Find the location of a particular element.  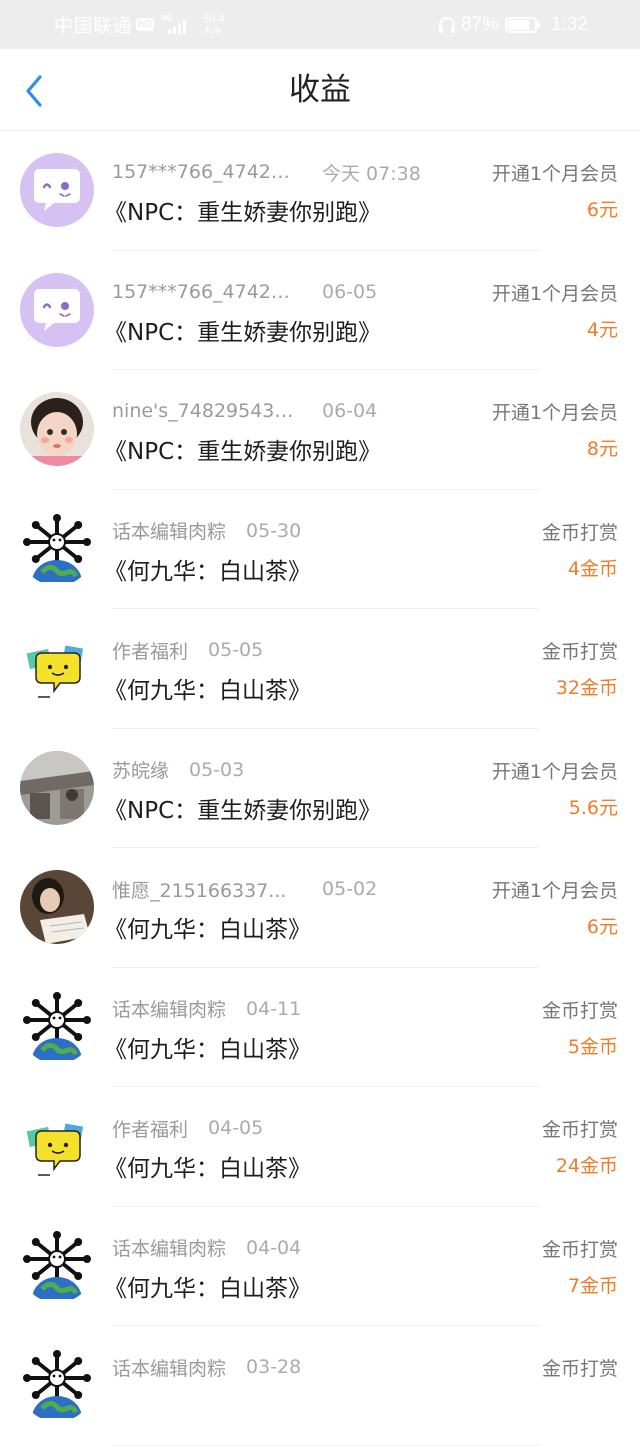

date: 05-05 is located at coordinates (236, 650).